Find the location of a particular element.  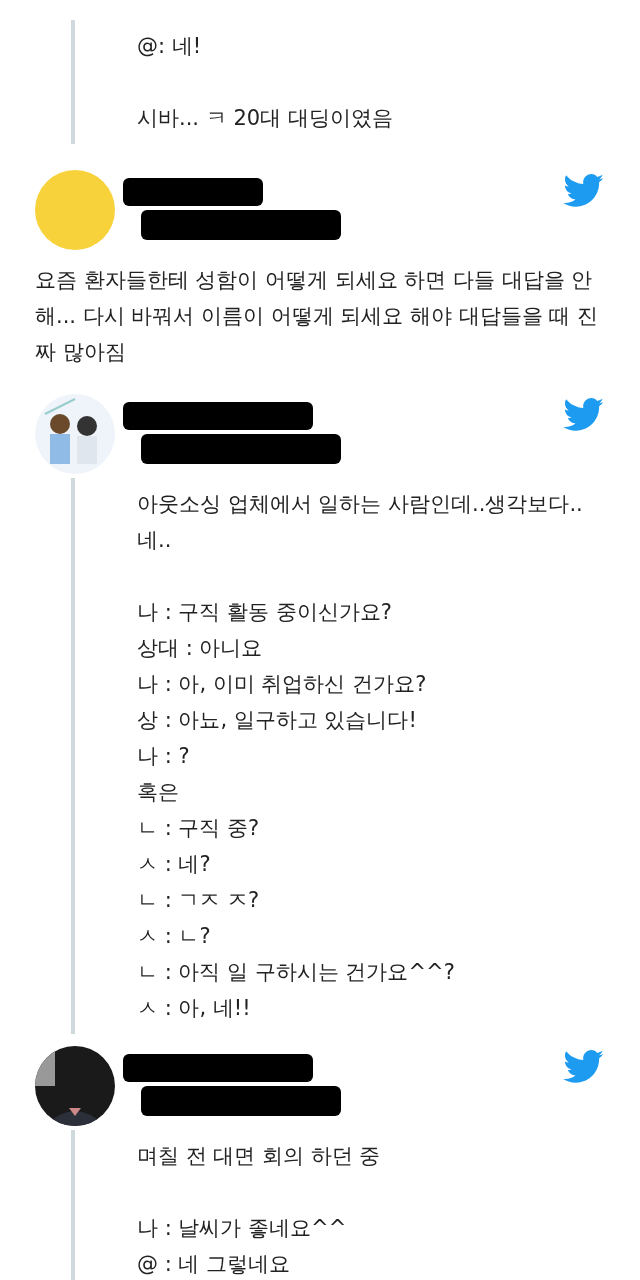

tweet-text: ㅅ : 네? is located at coordinates (174, 864).